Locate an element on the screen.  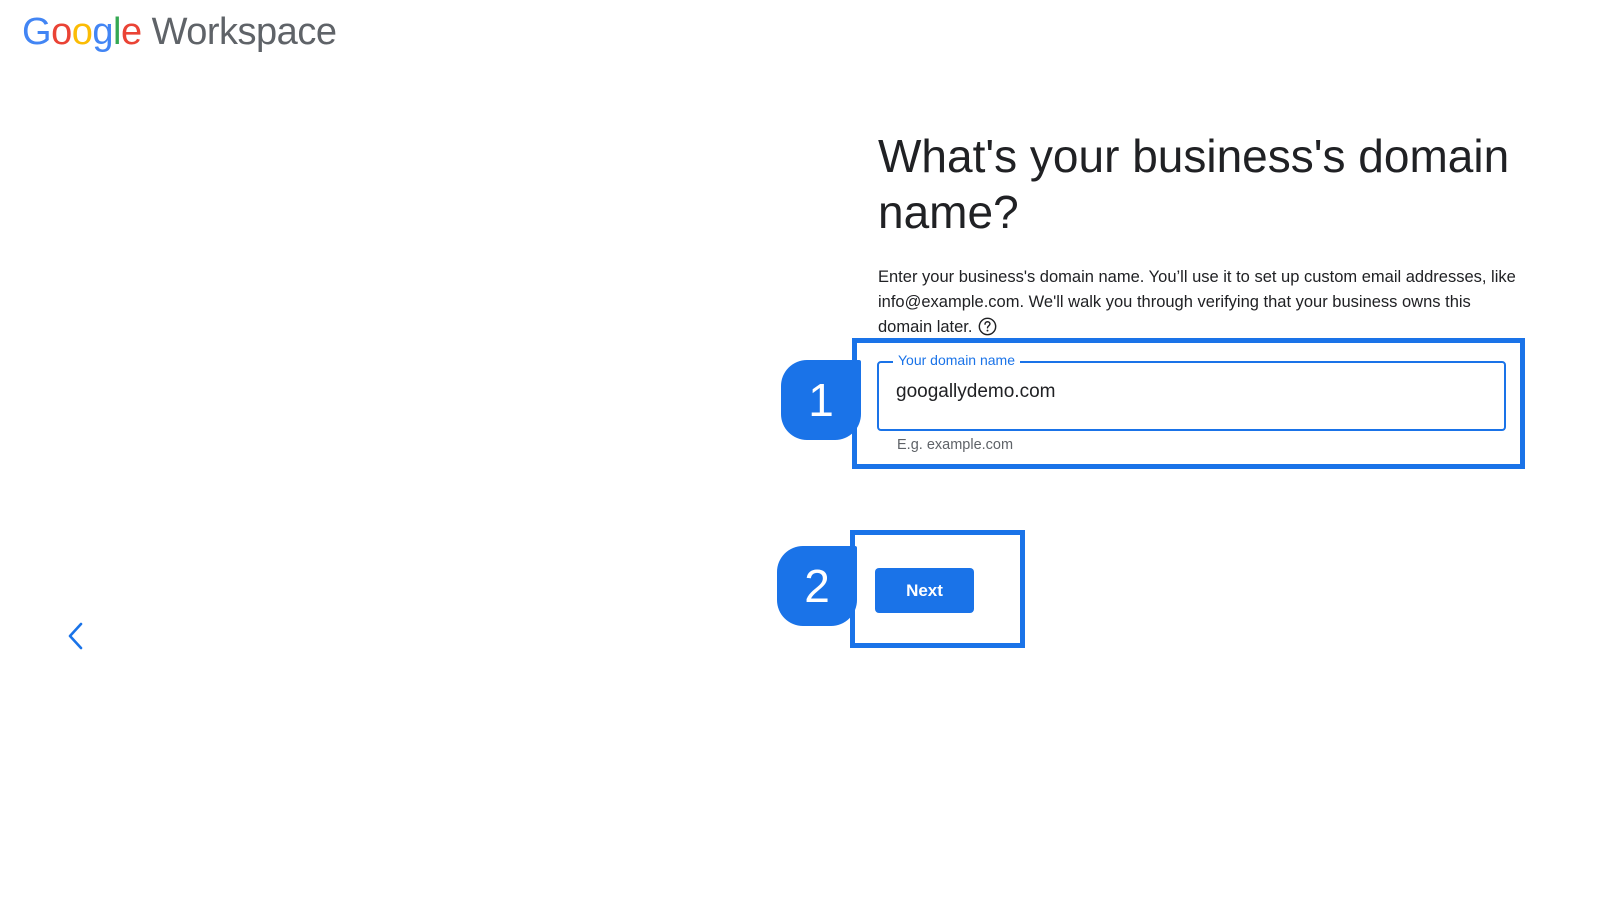
help-circle-icon is located at coordinates (987, 326).